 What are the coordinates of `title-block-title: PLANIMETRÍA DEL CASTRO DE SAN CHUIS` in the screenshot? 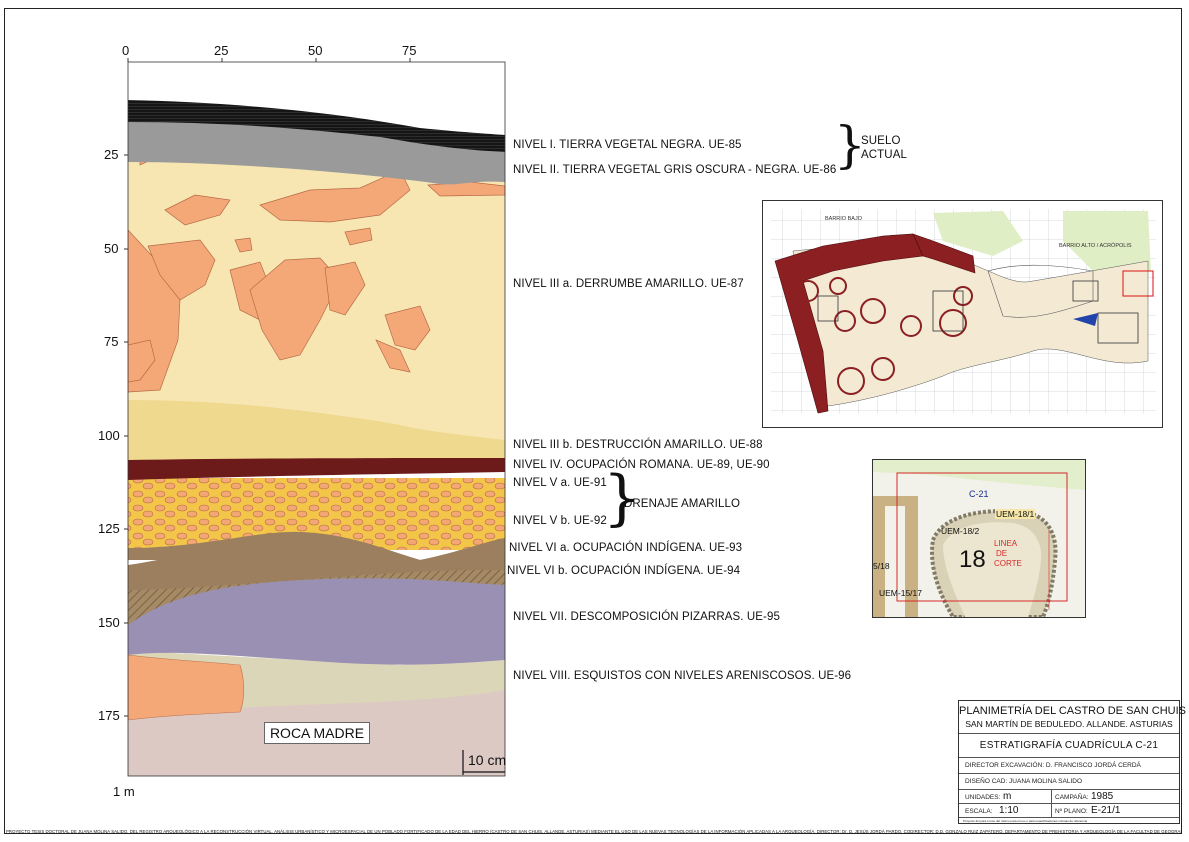 It's located at (1072, 711).